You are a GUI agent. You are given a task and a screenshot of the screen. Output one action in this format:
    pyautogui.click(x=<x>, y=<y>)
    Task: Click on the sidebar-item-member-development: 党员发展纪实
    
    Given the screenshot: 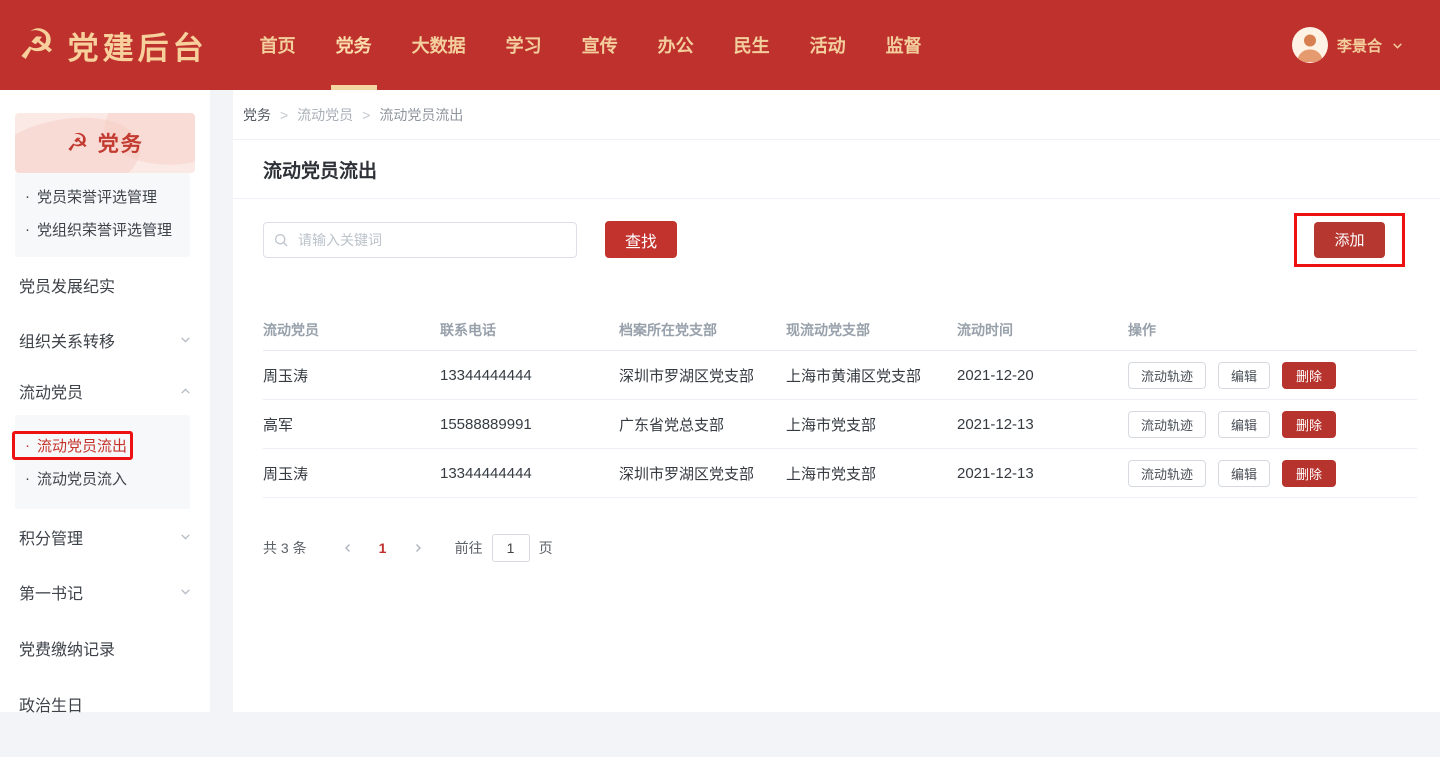 What is the action you would take?
    pyautogui.click(x=105, y=284)
    